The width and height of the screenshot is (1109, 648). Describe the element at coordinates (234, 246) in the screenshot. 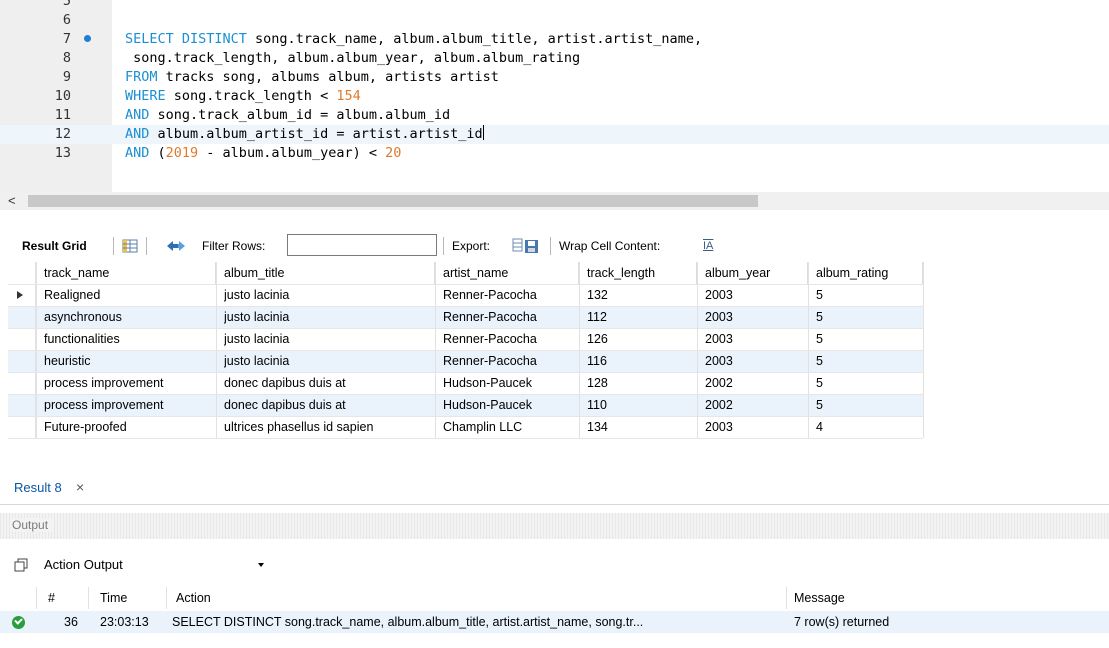

I see `filter-rows-label: Filter Rows:` at that location.